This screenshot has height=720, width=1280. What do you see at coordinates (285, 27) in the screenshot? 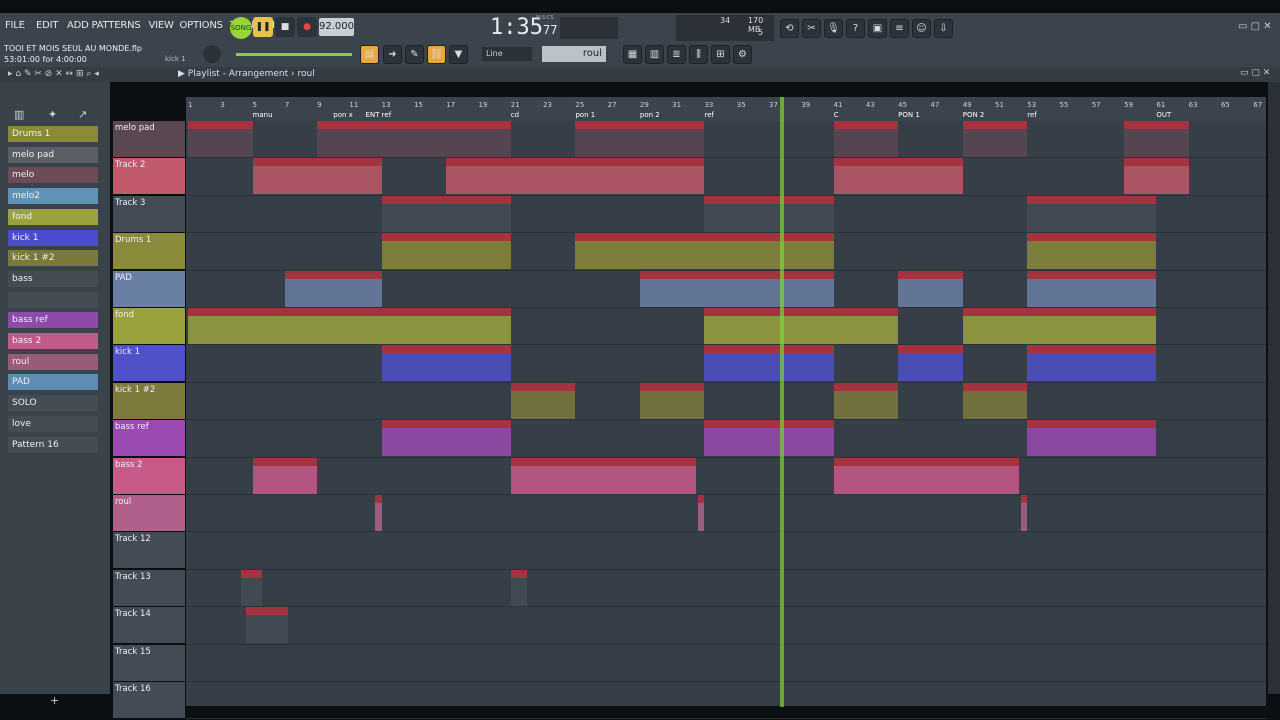
I see `stop-button: ■` at bounding box center [285, 27].